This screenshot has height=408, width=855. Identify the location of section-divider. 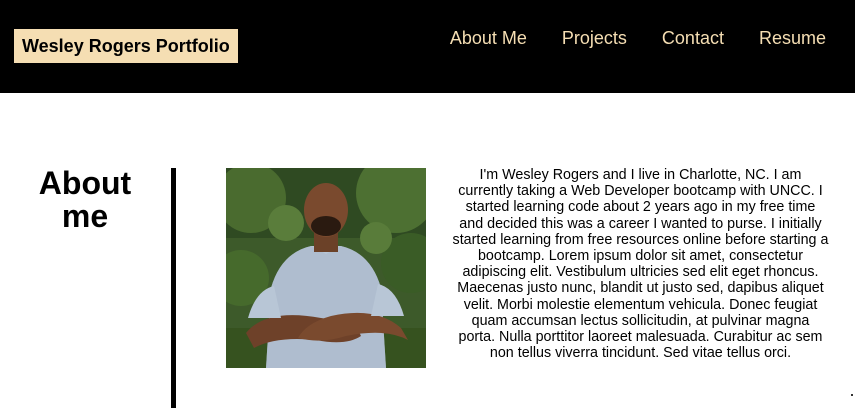
(173, 288).